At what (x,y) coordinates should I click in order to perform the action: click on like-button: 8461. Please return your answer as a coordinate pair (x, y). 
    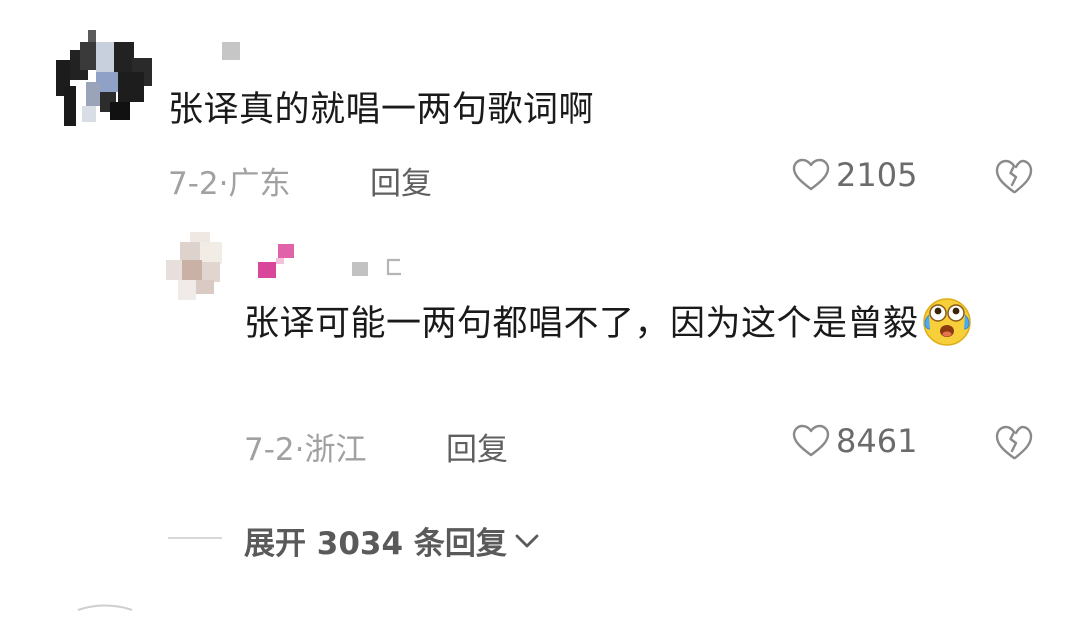
    Looking at the image, I should click on (854, 441).